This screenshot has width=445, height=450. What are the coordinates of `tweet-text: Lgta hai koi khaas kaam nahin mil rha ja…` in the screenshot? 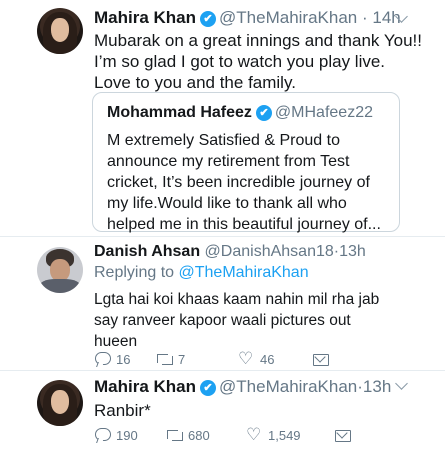 It's located at (236, 320).